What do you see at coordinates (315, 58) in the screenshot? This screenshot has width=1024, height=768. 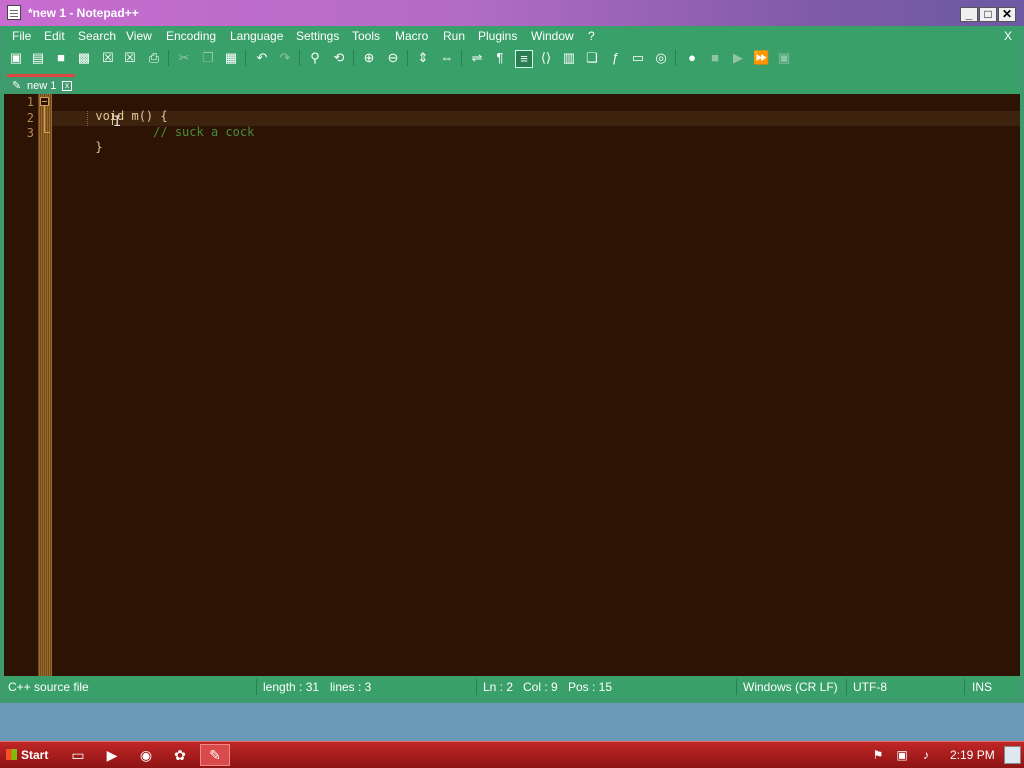 I see `find-icon: ⚲` at bounding box center [315, 58].